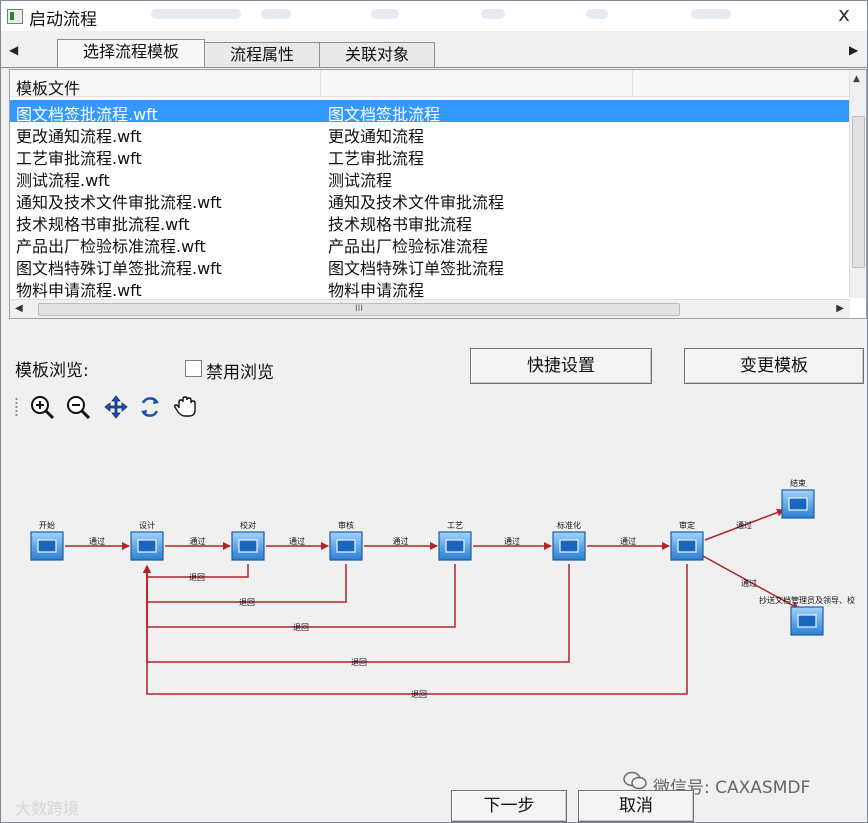 This screenshot has height=823, width=868. I want to click on toolbar-grip, so click(16, 407).